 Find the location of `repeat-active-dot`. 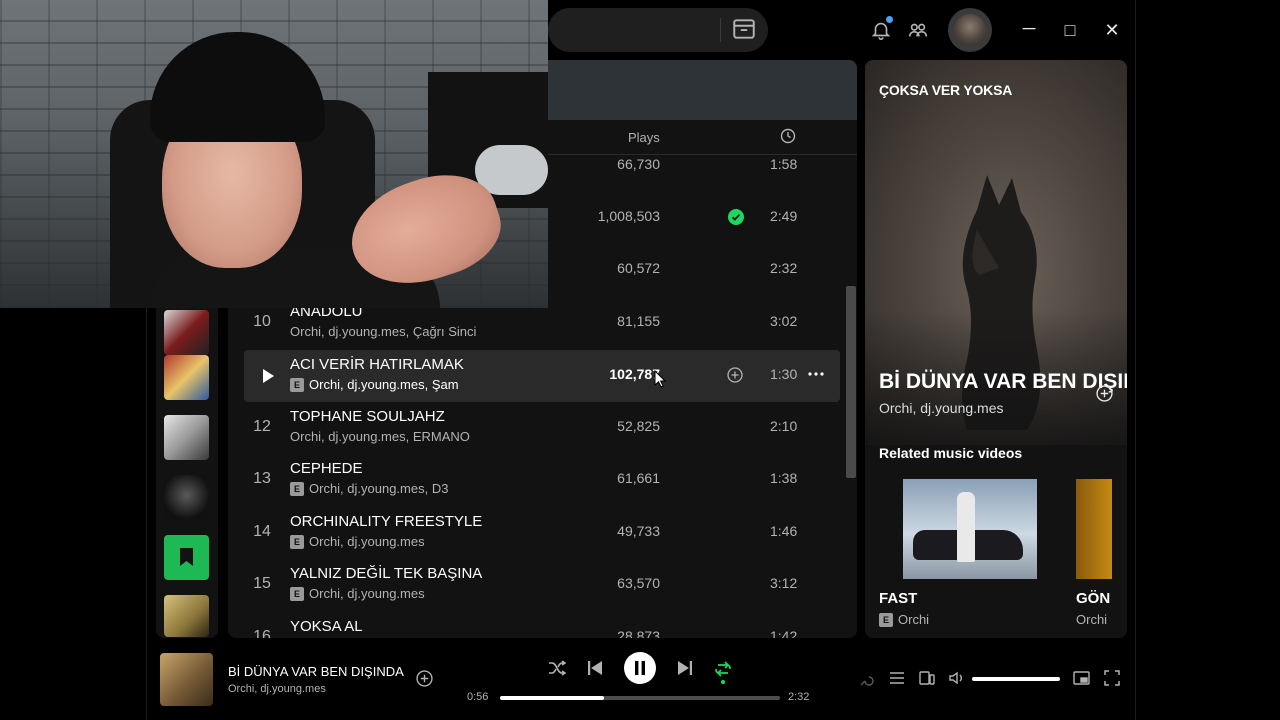

repeat-active-dot is located at coordinates (723, 682).